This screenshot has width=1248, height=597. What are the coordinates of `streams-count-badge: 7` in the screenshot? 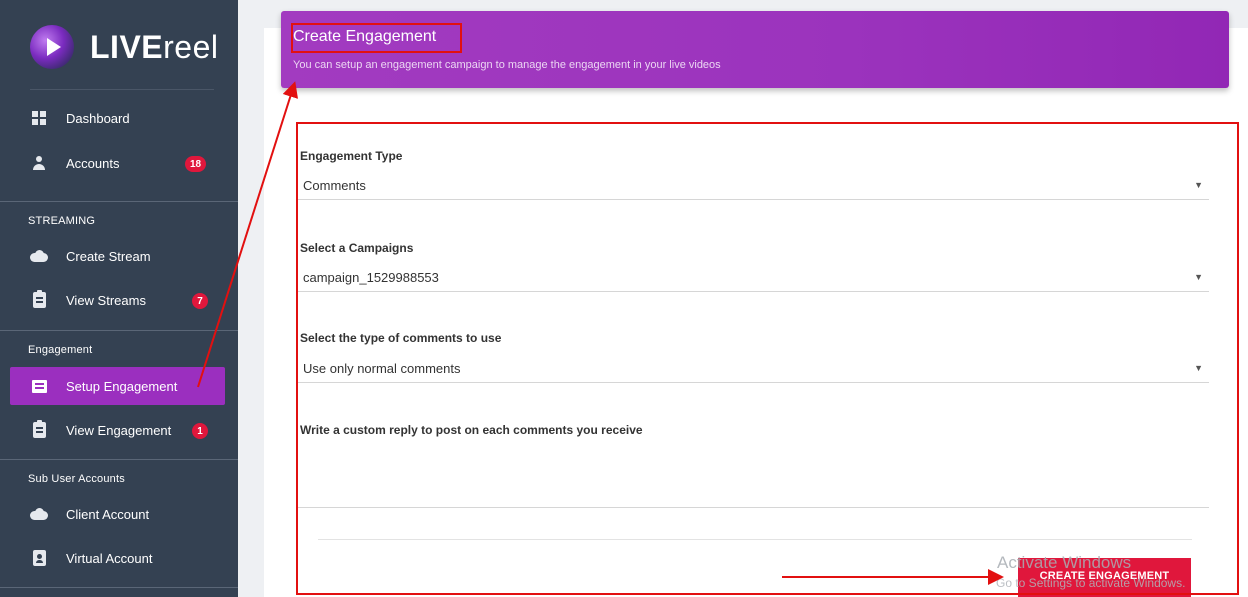 It's located at (200, 301).